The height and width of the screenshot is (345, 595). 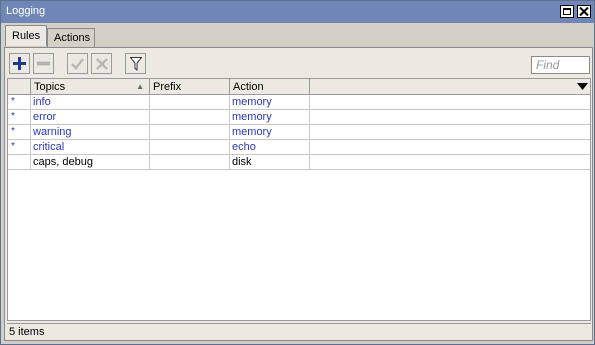 I want to click on enable-check-icon, so click(x=77, y=63).